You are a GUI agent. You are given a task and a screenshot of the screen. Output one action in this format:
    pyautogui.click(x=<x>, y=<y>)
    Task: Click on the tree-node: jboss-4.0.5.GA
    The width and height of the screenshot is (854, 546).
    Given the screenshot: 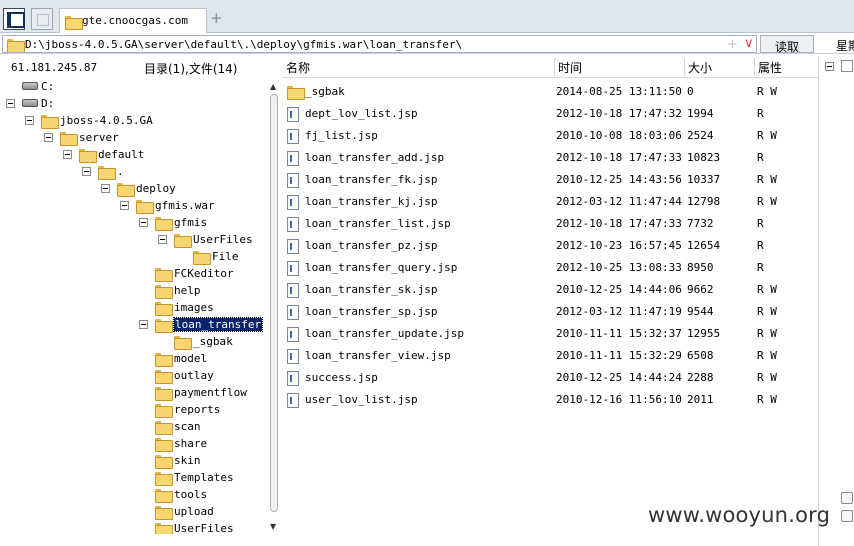 What is the action you would take?
    pyautogui.click(x=134, y=120)
    